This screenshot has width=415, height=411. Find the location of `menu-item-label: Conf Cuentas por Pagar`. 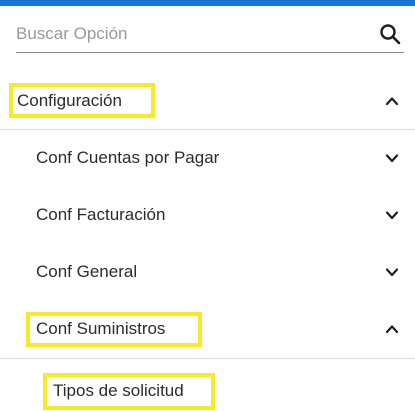

menu-item-label: Conf Cuentas por Pagar is located at coordinates (128, 157).